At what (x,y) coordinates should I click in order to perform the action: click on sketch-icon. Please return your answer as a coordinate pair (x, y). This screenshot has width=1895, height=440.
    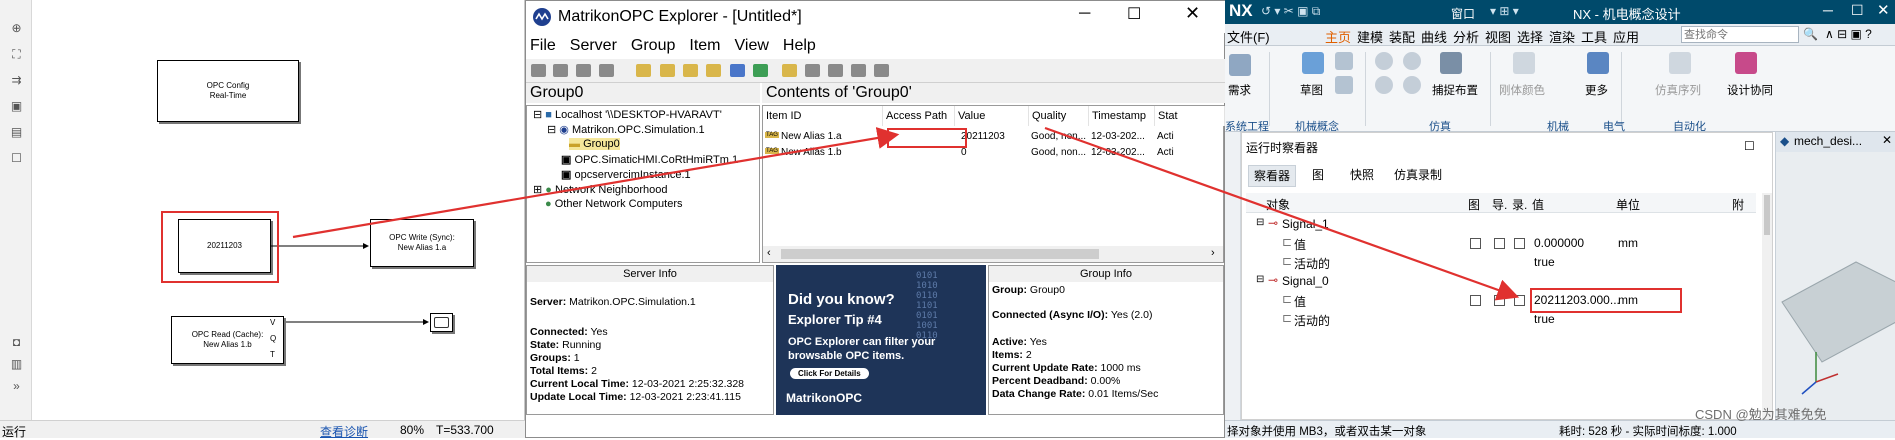
    Looking at the image, I should click on (1313, 63).